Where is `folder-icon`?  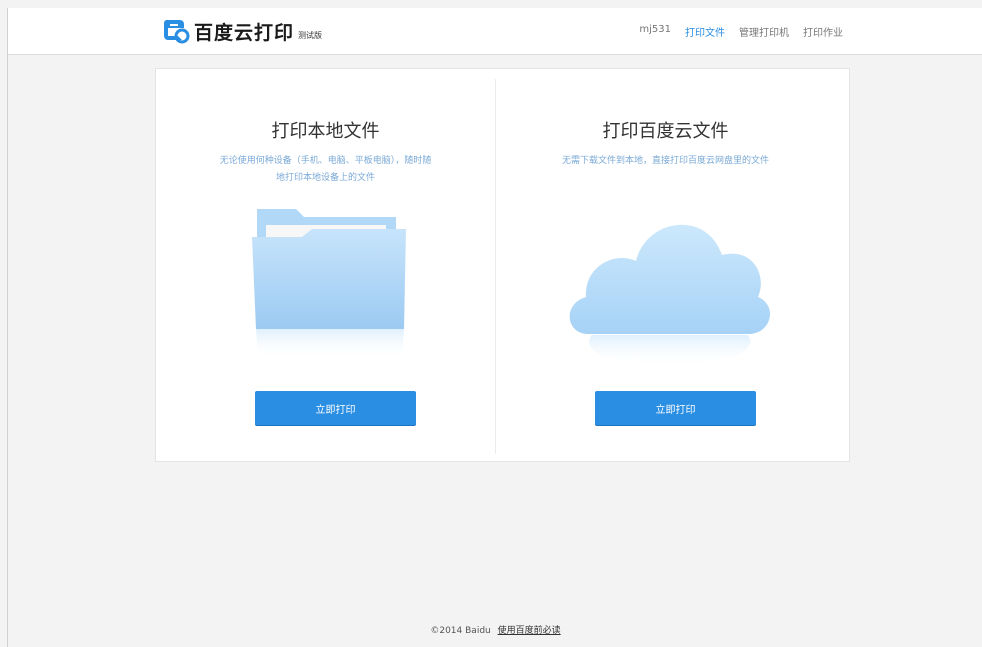 folder-icon is located at coordinates (329, 284).